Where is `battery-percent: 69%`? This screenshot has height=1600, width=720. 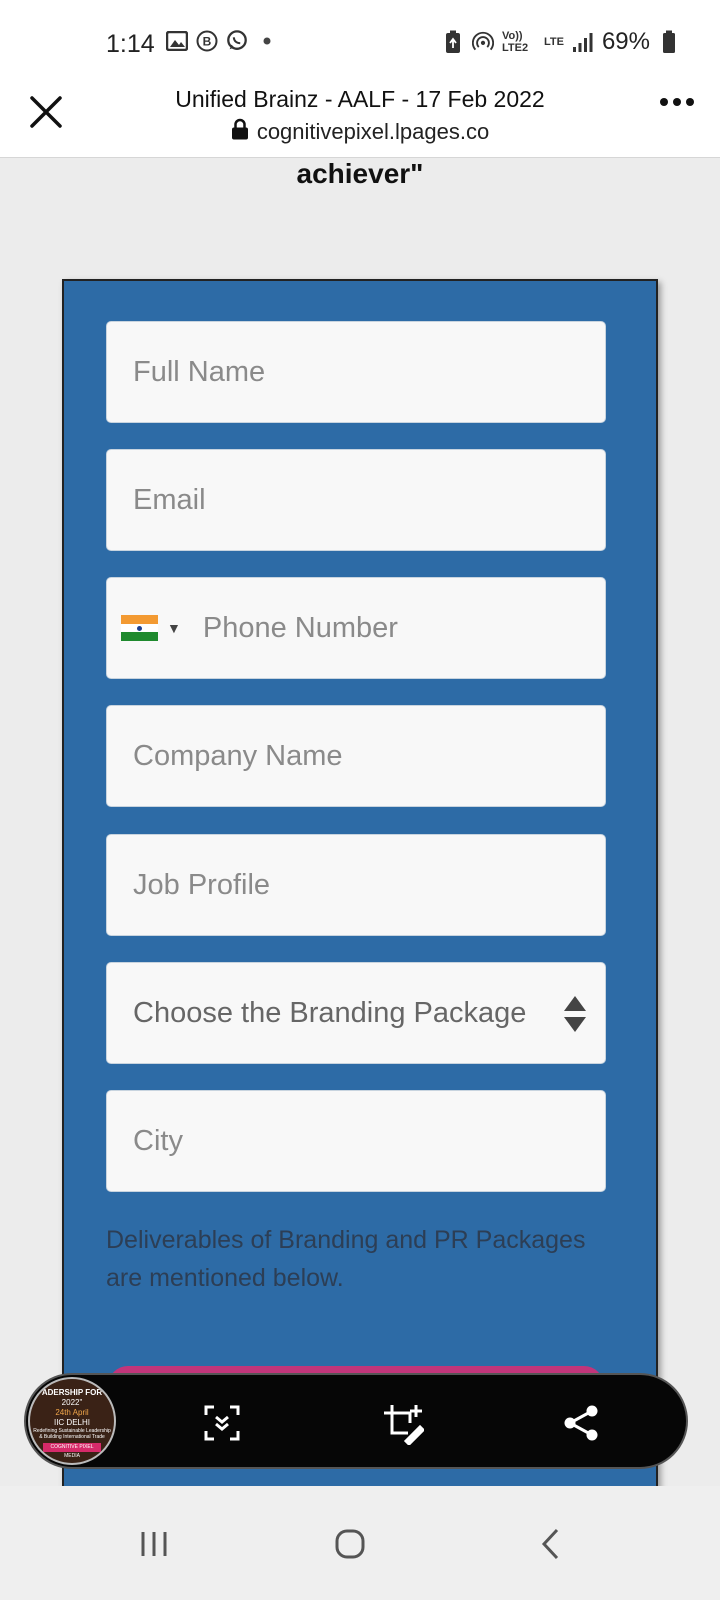
battery-percent: 69% is located at coordinates (625, 41).